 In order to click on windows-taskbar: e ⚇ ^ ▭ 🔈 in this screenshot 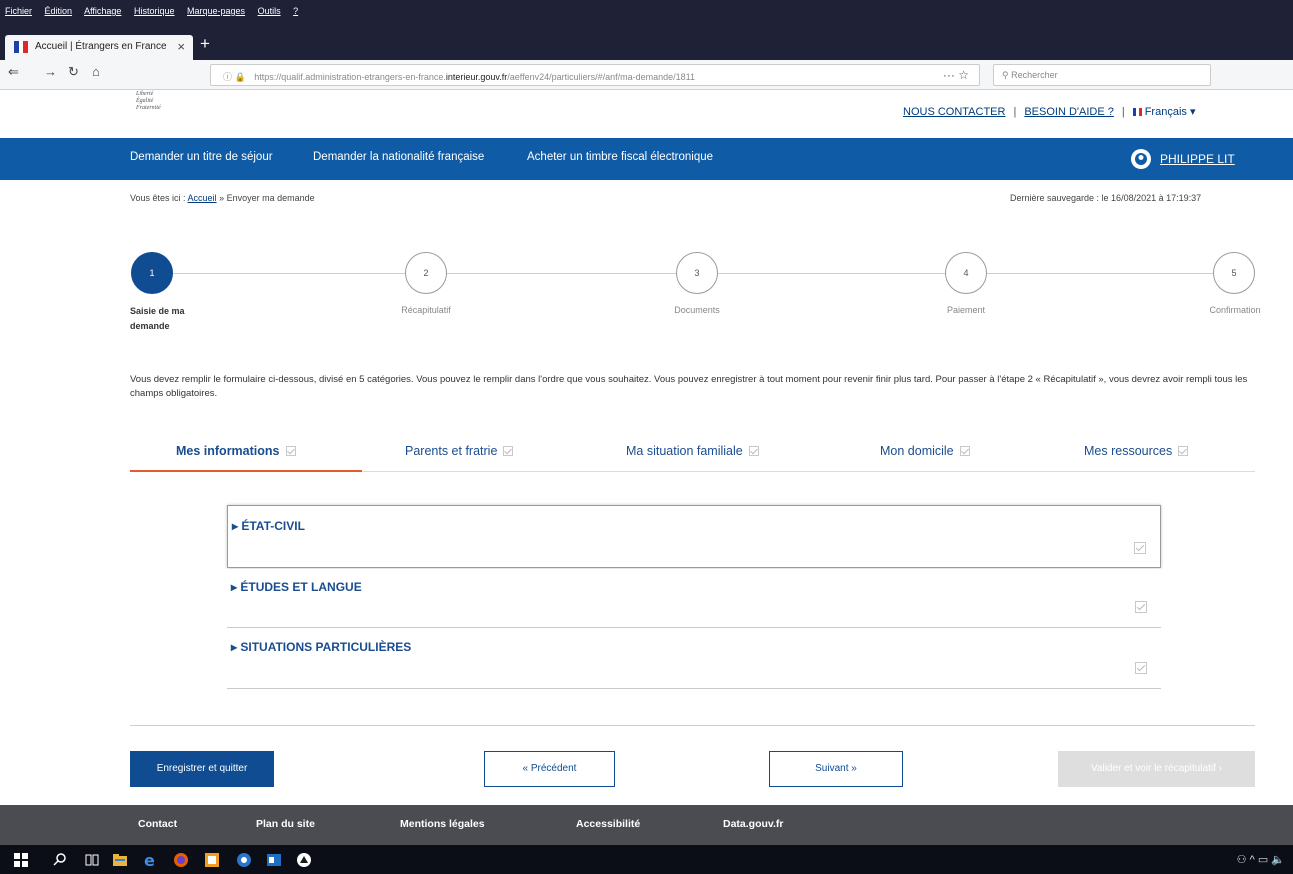, I will do `click(646, 859)`.